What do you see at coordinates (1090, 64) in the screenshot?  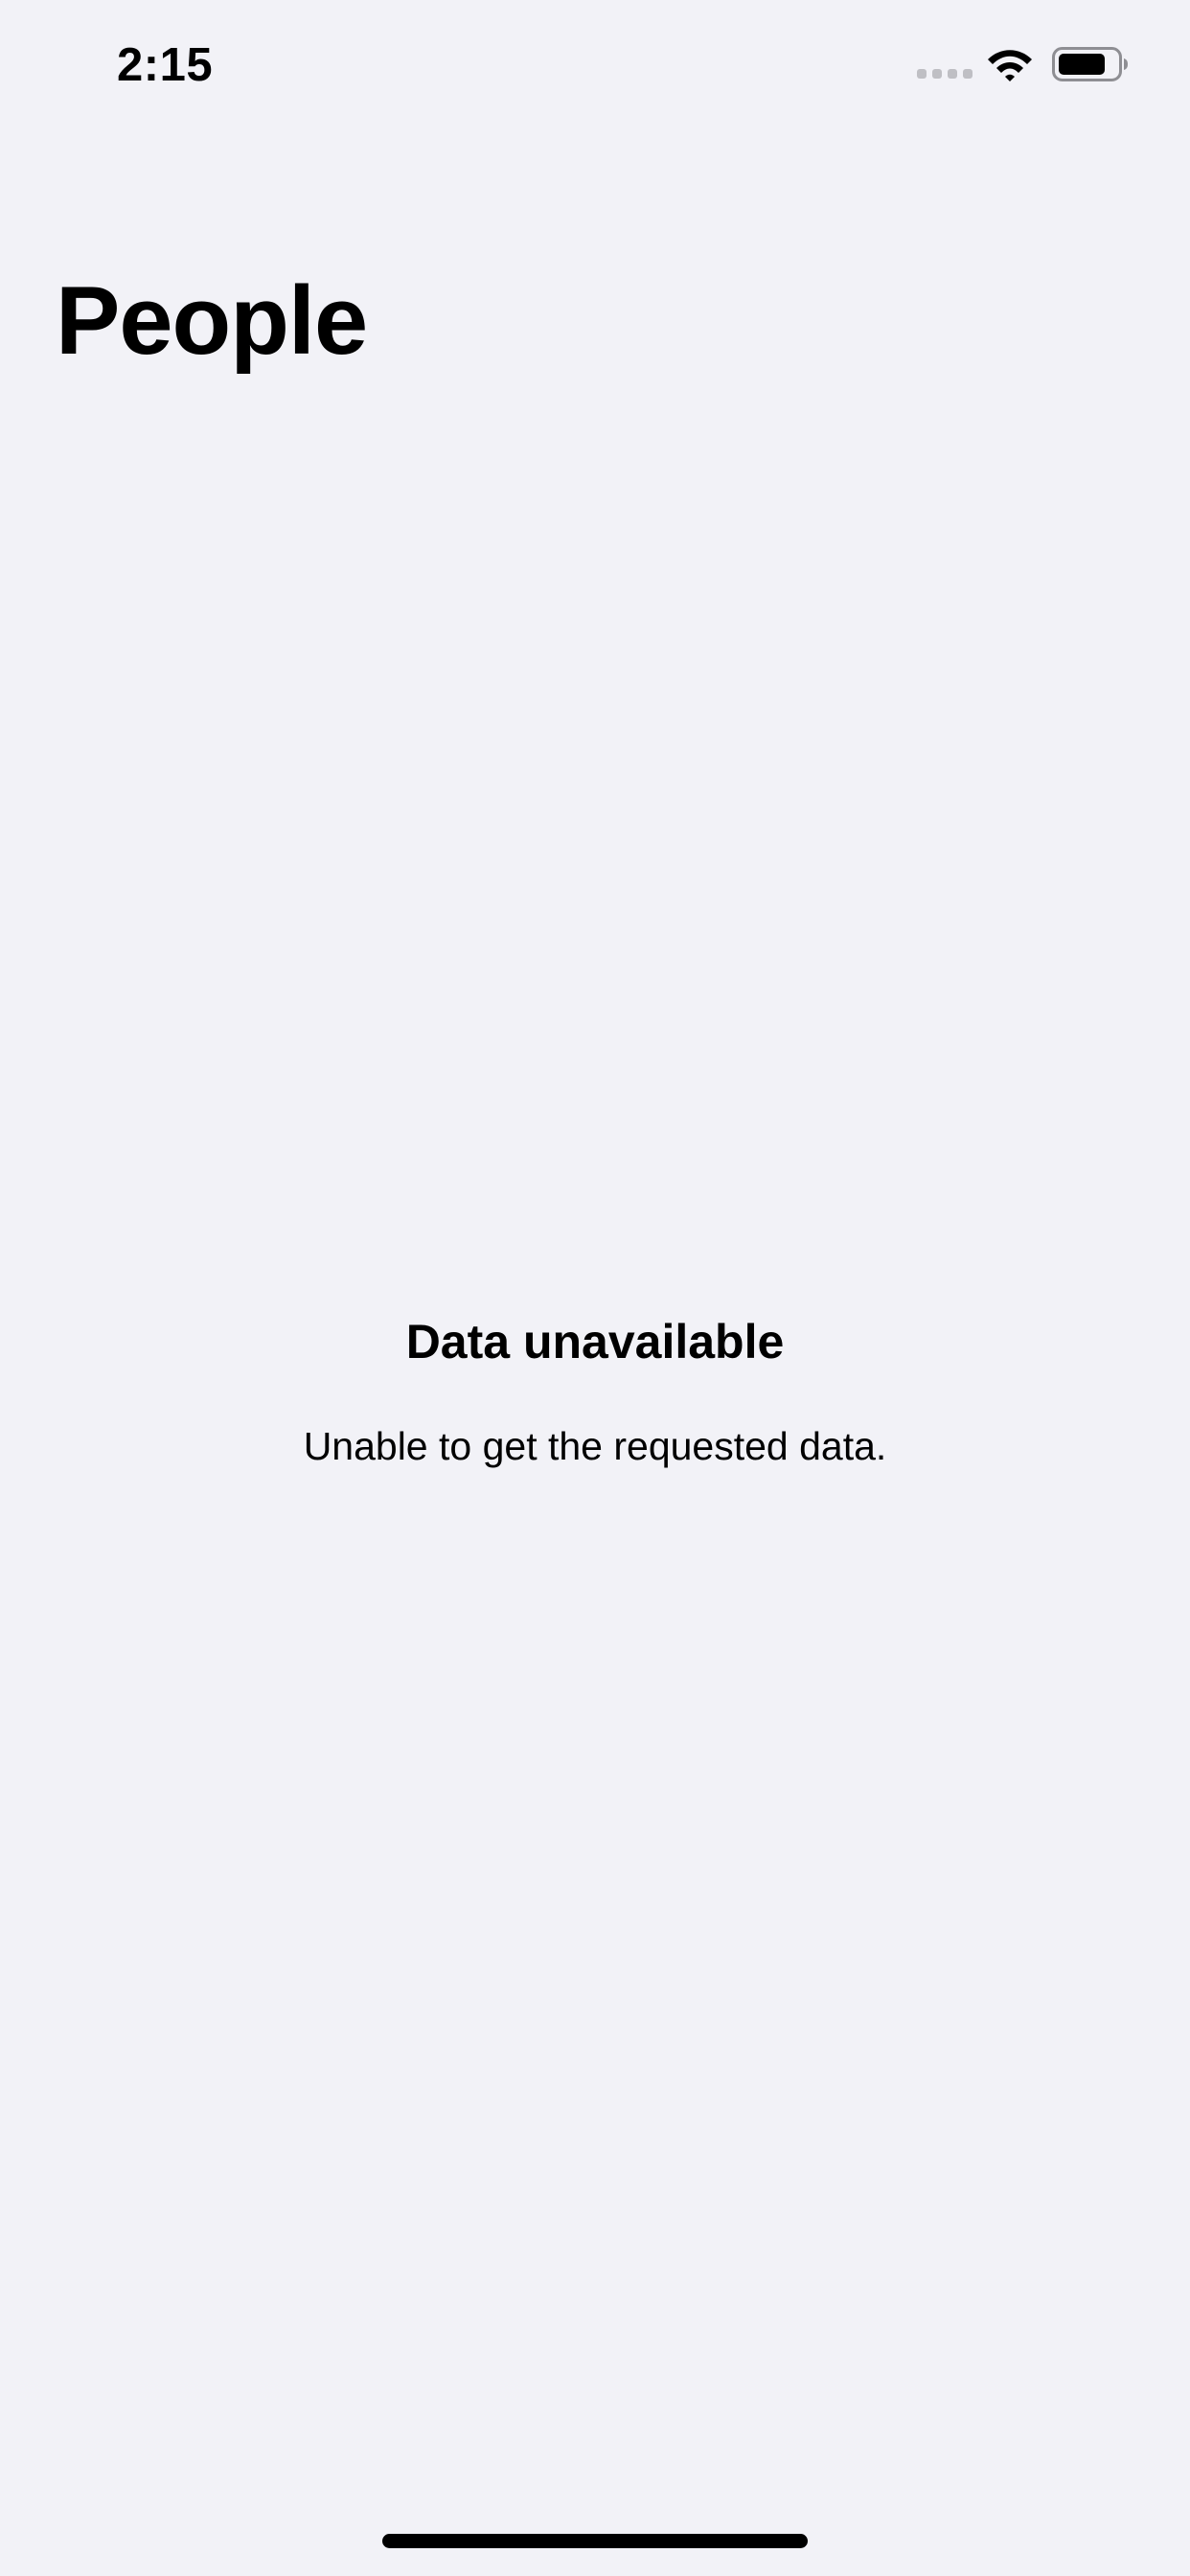 I see `battery-icon` at bounding box center [1090, 64].